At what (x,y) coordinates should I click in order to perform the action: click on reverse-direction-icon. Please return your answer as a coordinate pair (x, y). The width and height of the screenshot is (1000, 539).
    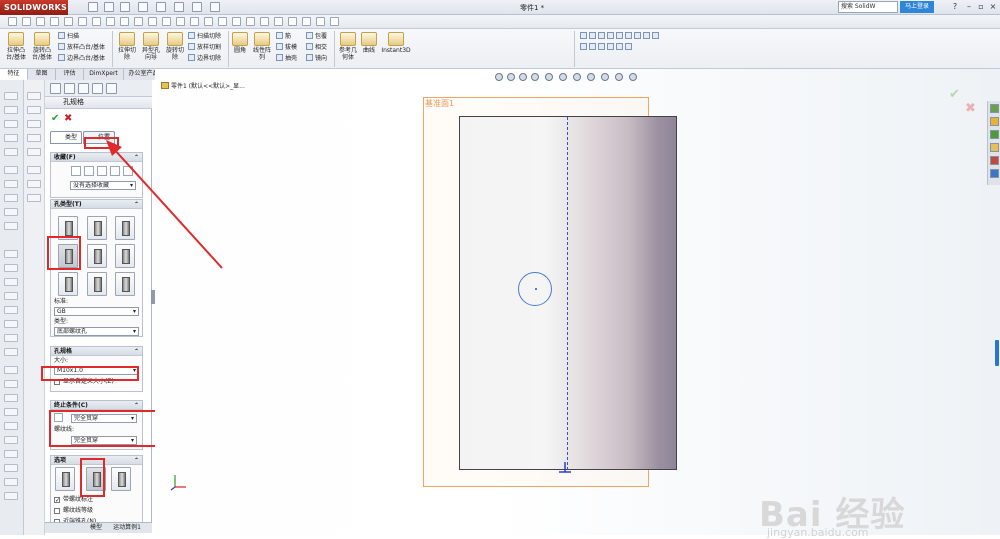
    Looking at the image, I should click on (58, 417).